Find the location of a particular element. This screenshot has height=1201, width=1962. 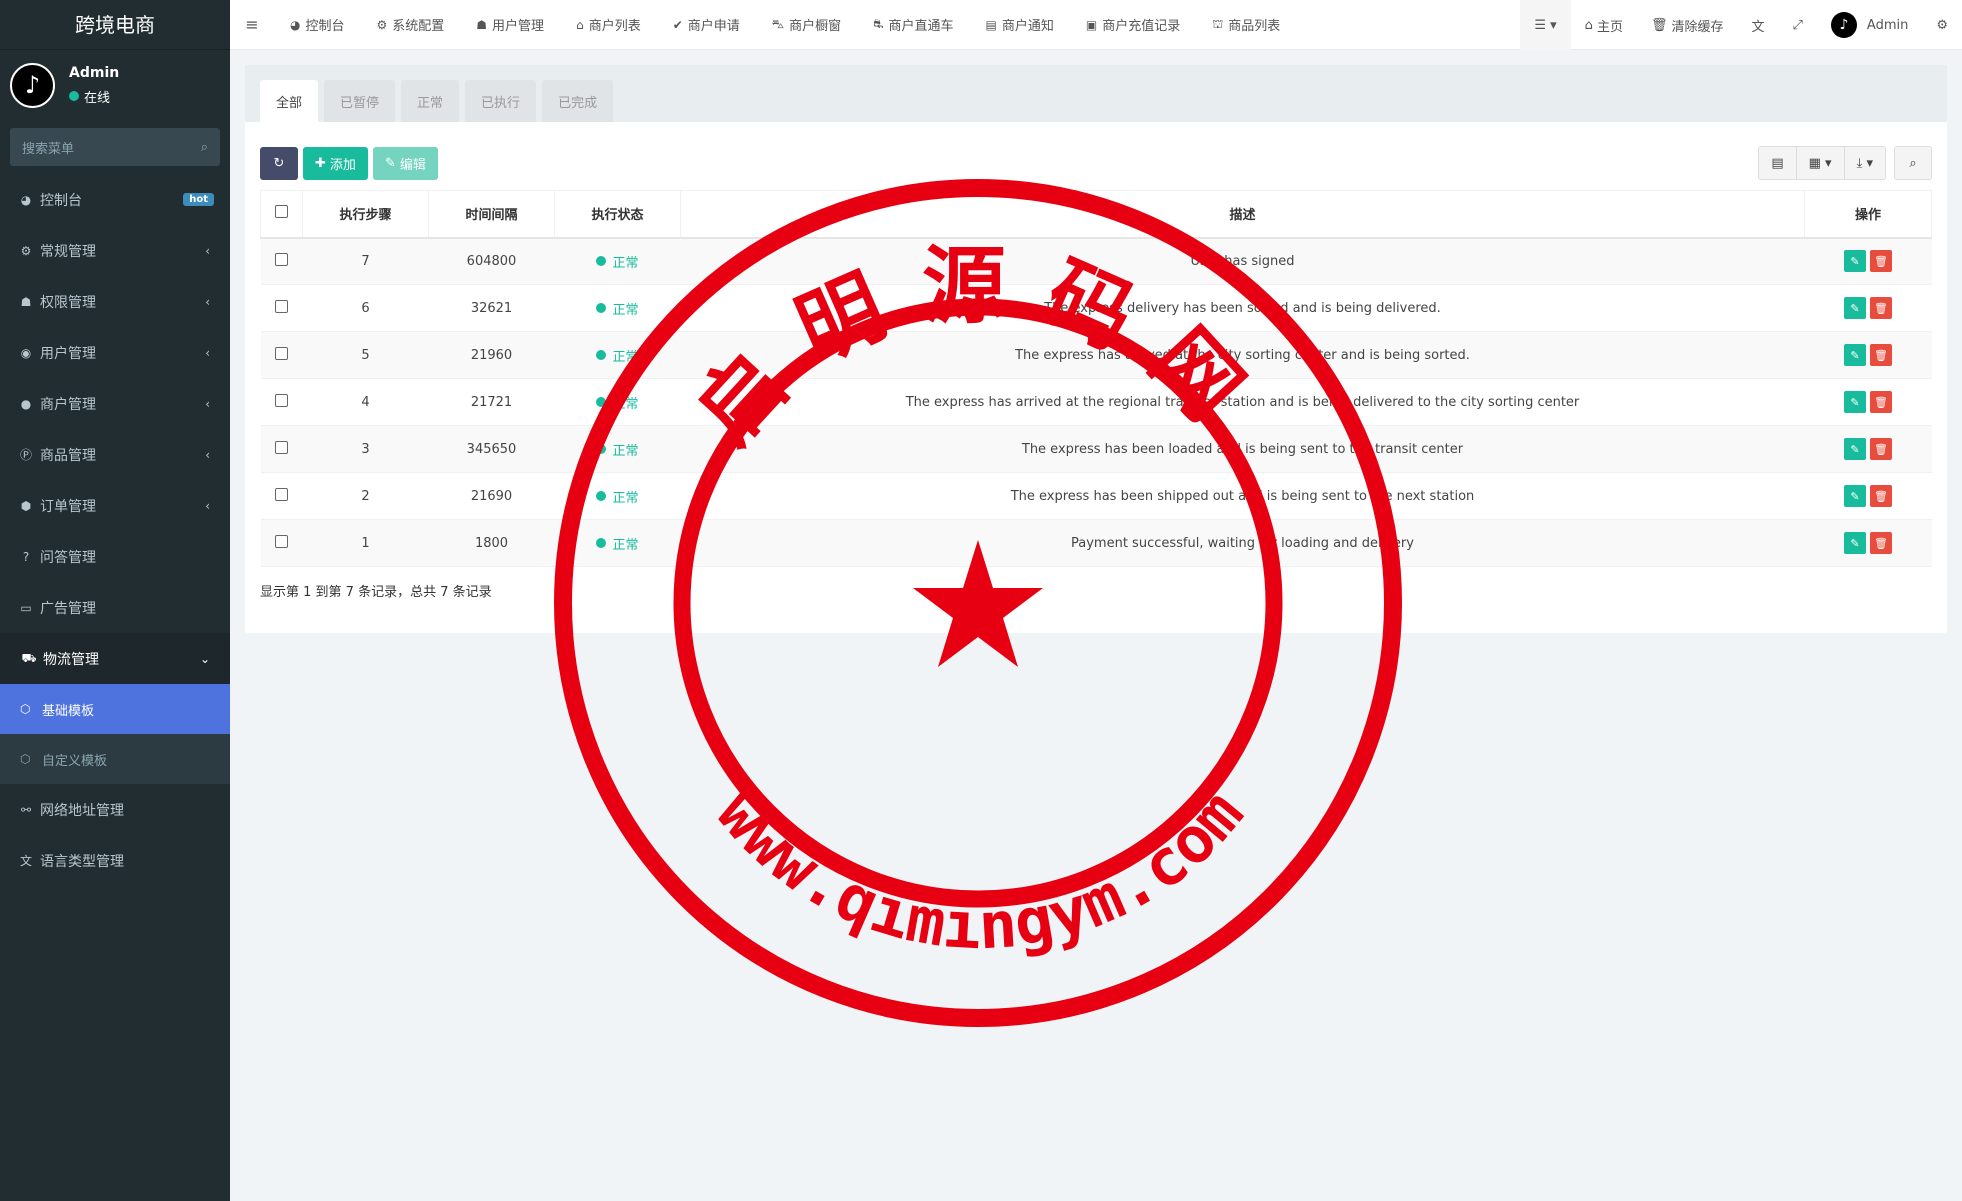

list-alt-icon: ▤ is located at coordinates (1777, 163).